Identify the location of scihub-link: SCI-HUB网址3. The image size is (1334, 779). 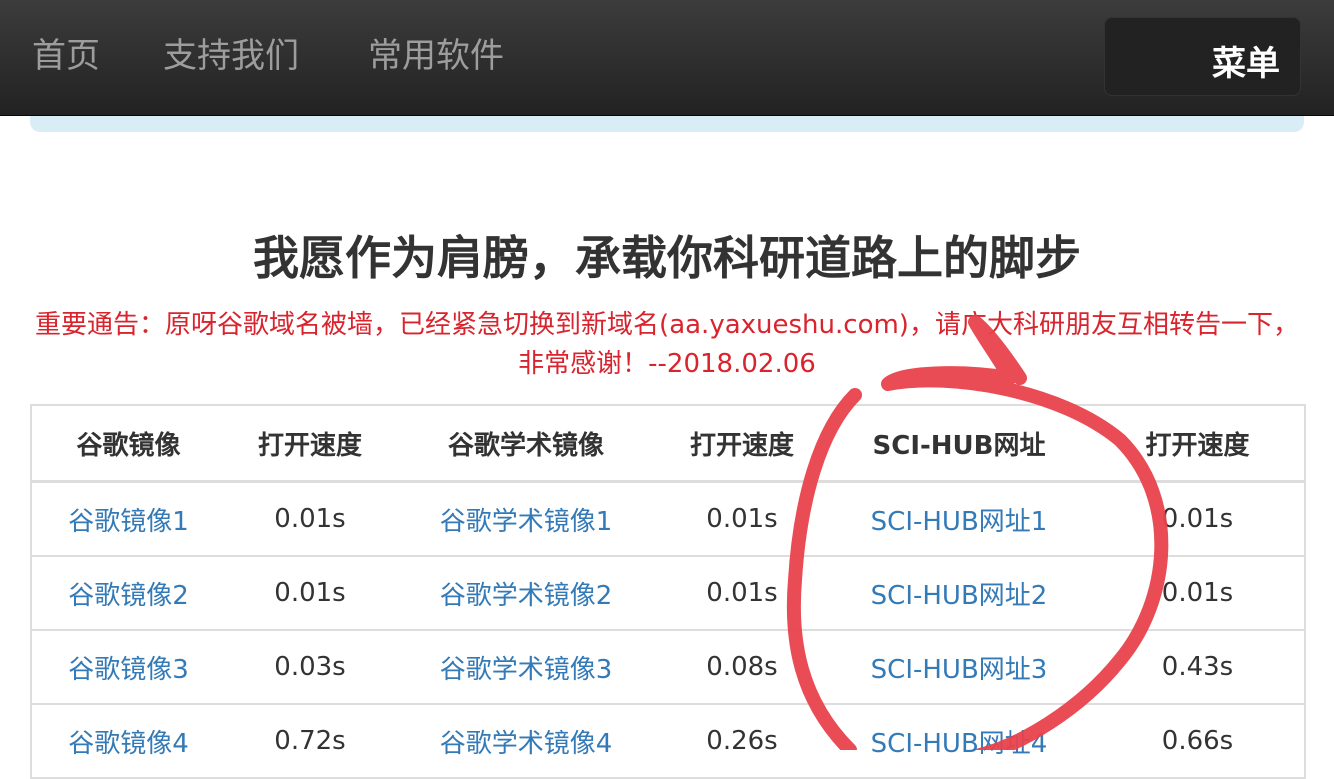
(959, 670).